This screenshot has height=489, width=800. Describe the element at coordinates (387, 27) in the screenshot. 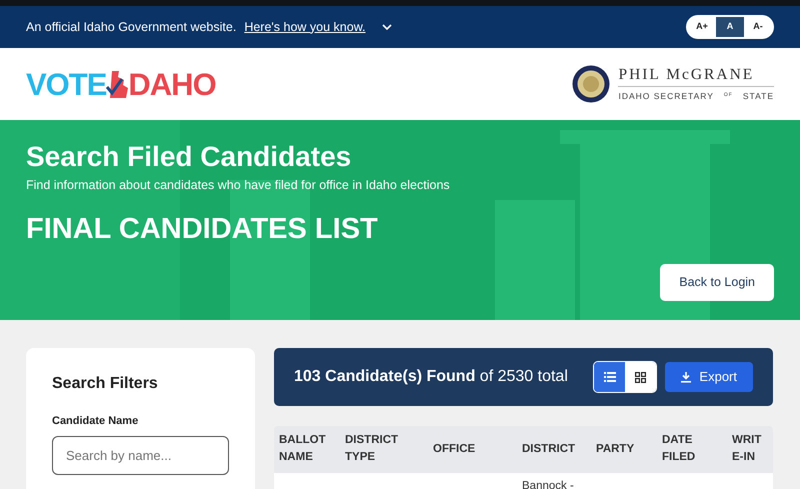

I see `chevron-icon` at that location.